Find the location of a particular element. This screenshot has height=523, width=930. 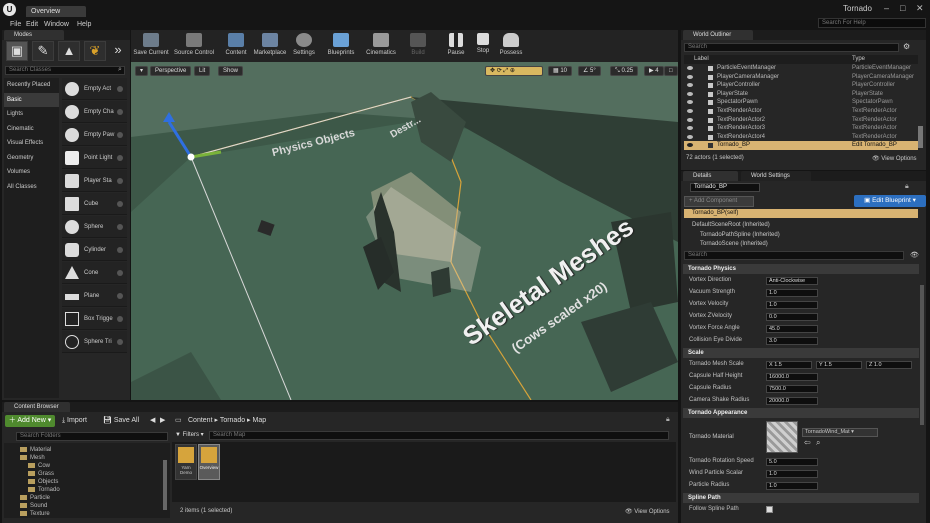

tornado-appearance-section: Tornado Appearance is located at coordinates (801, 413).